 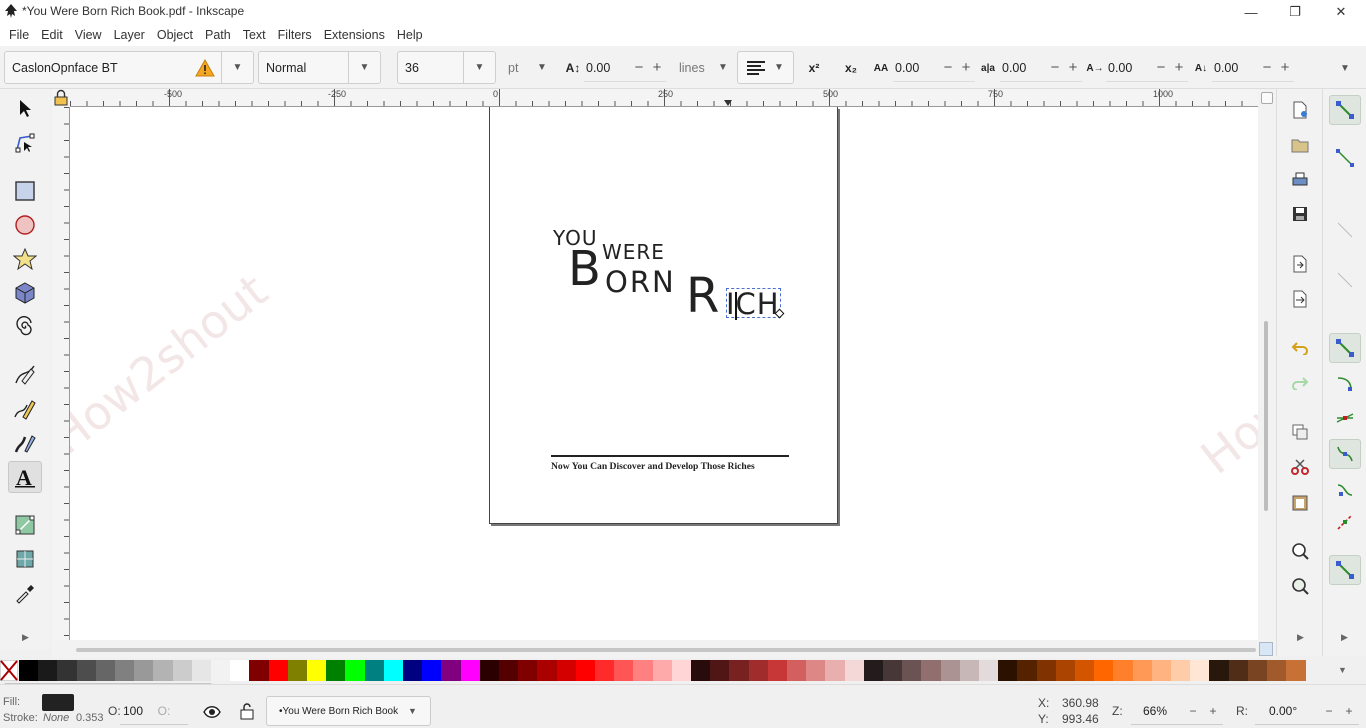 What do you see at coordinates (25, 375) in the screenshot?
I see `pen-tool` at bounding box center [25, 375].